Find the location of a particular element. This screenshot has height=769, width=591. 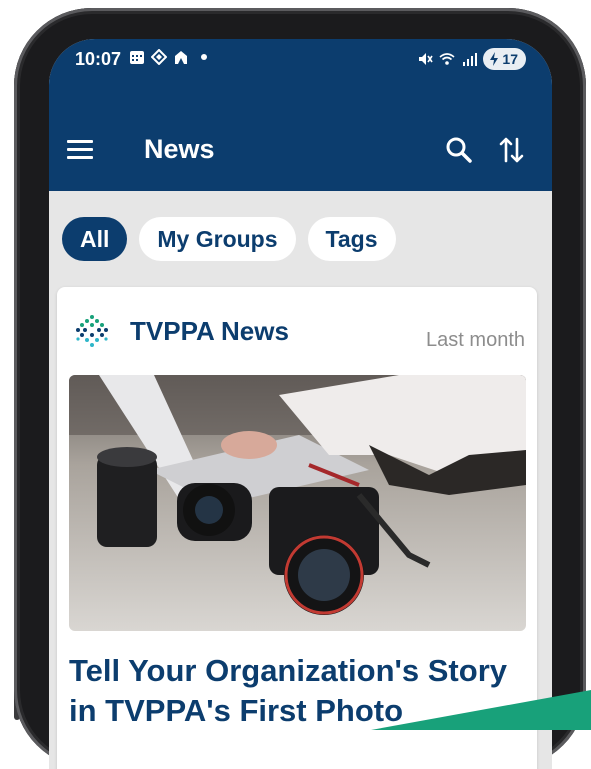

news-source: TVPPA News is located at coordinates (209, 331).